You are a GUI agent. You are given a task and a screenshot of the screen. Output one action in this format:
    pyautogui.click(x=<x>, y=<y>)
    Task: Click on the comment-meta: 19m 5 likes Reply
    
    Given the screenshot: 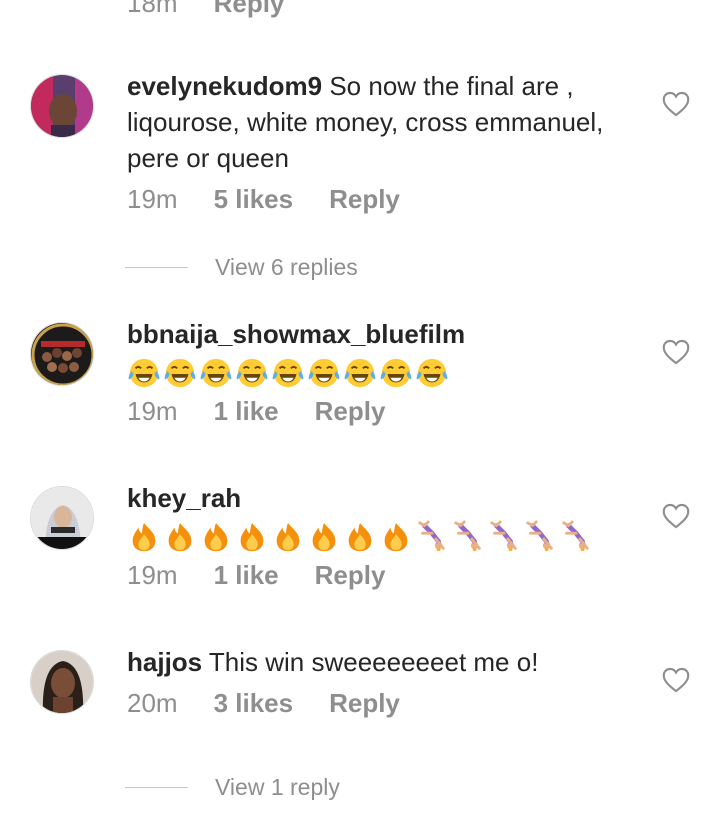 What is the action you would take?
    pyautogui.click(x=263, y=199)
    